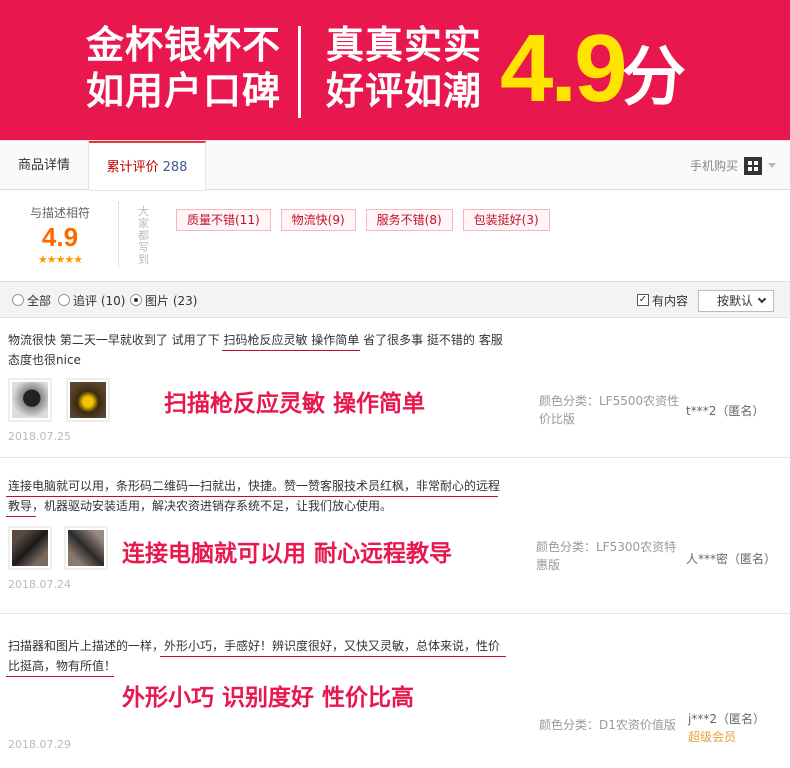 The image size is (790, 768). I want to click on product-spec: 颜色分类：D1农资价值版, so click(607, 725).